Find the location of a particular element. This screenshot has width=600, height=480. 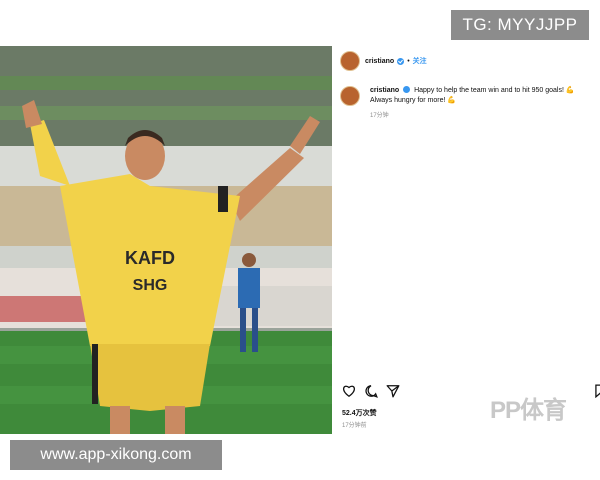

caption-time: 17分钟 is located at coordinates (379, 116).